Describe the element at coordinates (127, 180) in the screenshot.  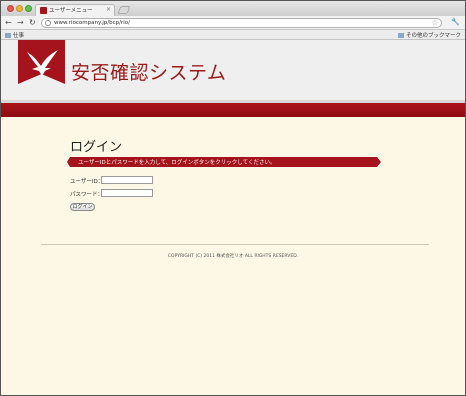
I see `user-id-field` at that location.